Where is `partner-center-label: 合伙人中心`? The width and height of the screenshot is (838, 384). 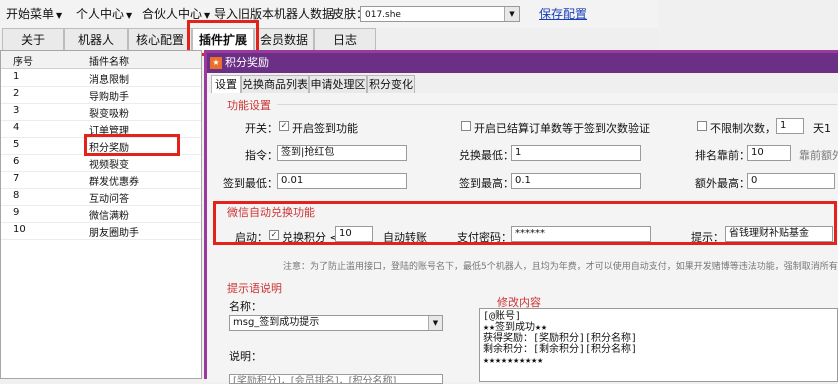
partner-center-label: 合伙人中心 is located at coordinates (172, 14).